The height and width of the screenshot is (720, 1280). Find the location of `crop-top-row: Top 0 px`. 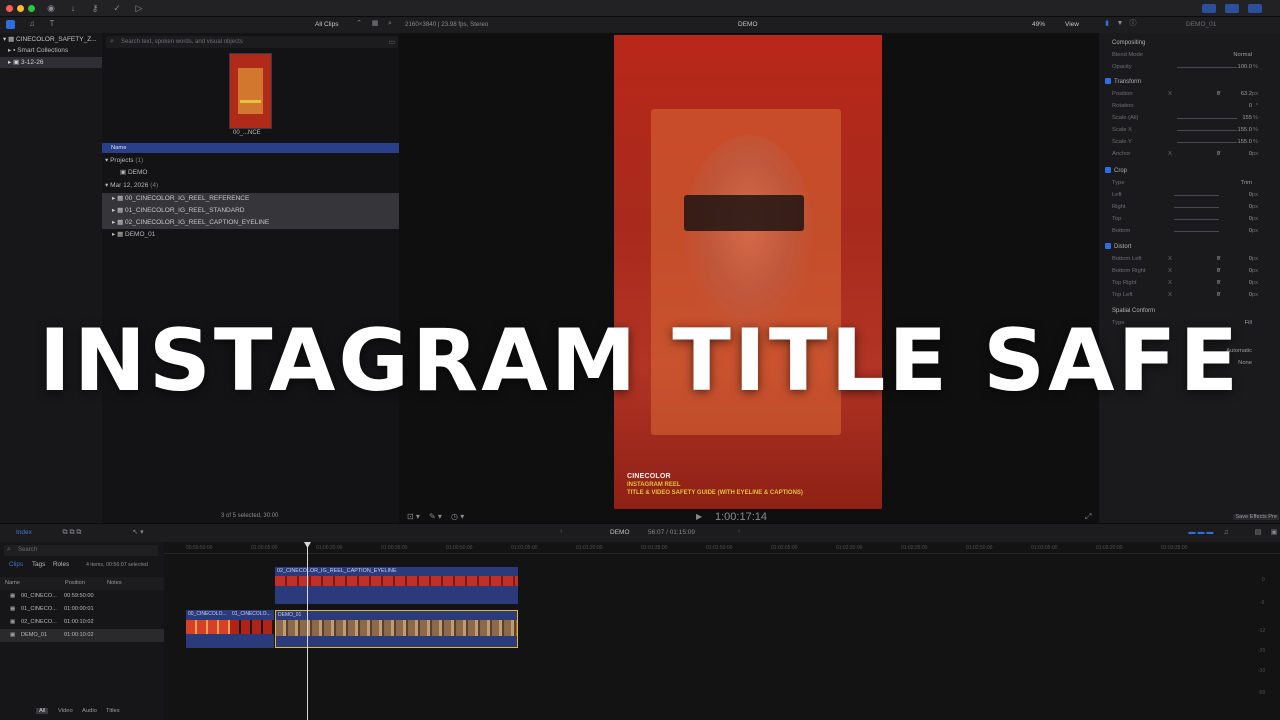

crop-top-row: Top 0 px is located at coordinates (1189, 219).